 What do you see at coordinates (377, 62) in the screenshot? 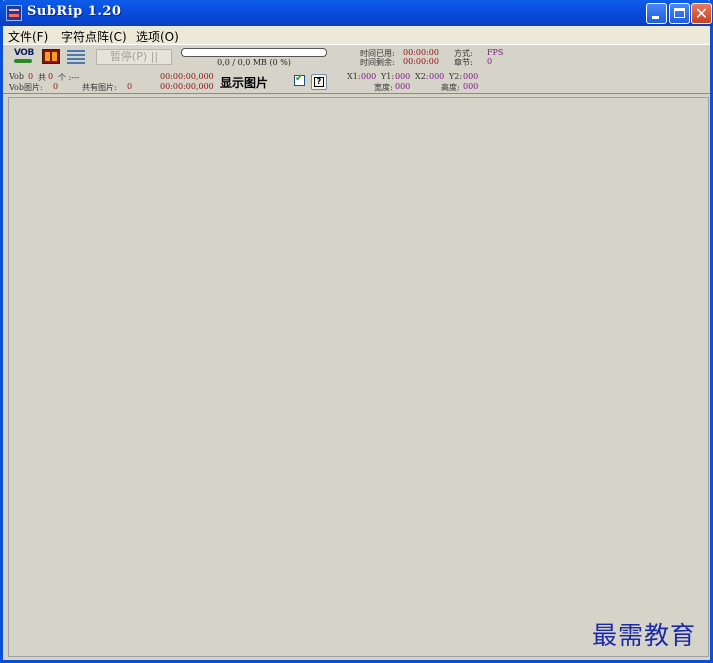
I see `time-remaining-label: 时间剩余:` at bounding box center [377, 62].